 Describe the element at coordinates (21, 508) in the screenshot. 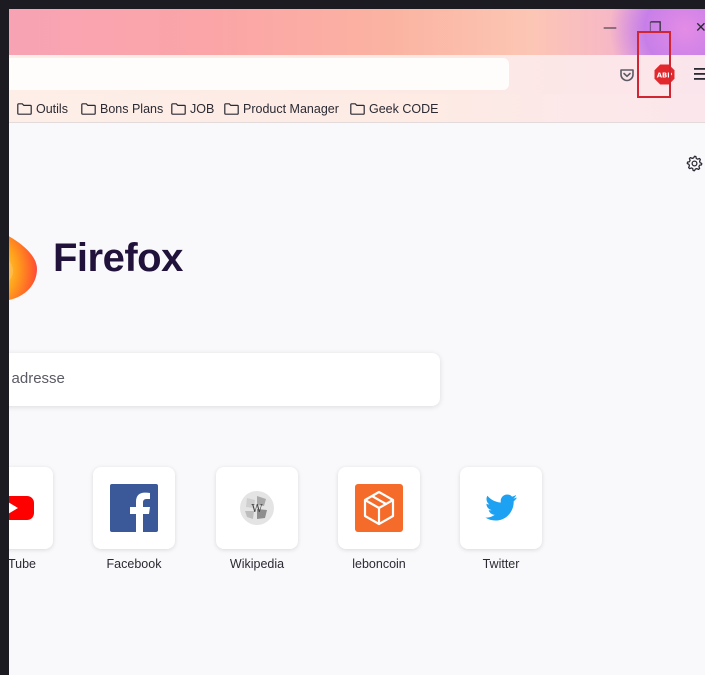

I see `youtube-icon` at that location.